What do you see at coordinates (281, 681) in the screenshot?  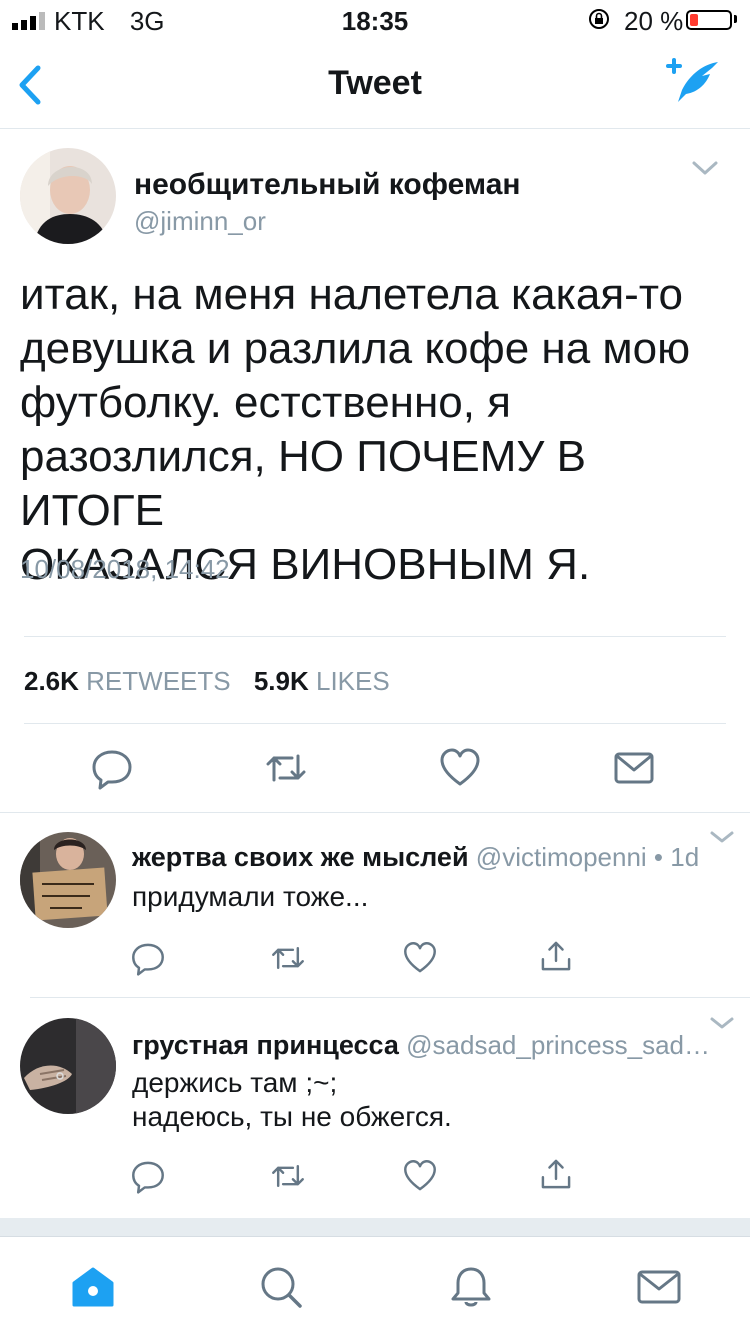 I see `likes-count: 5.9K` at bounding box center [281, 681].